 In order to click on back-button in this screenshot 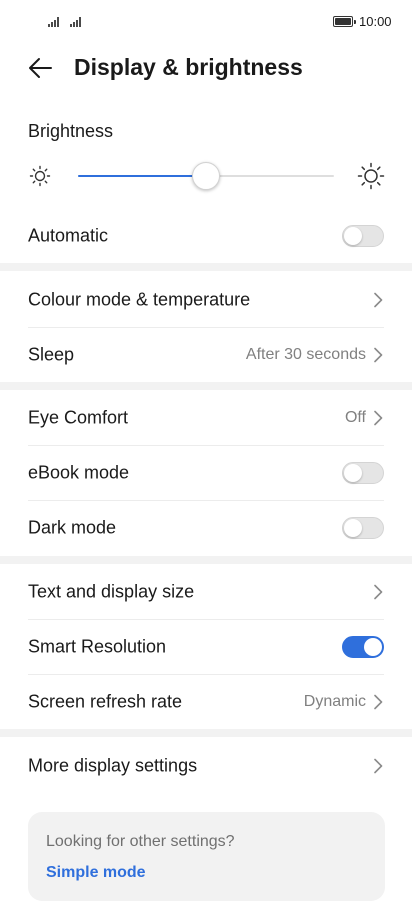, I will do `click(40, 68)`.